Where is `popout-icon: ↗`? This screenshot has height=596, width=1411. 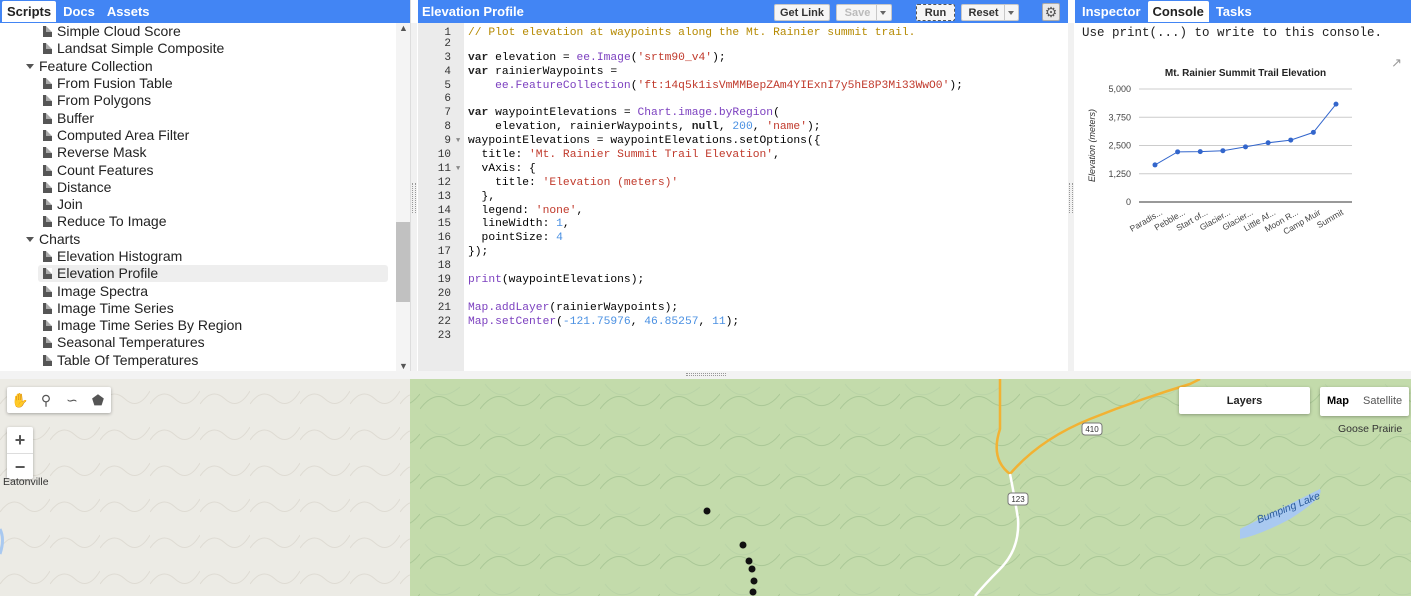
popout-icon: ↗ is located at coordinates (1396, 63).